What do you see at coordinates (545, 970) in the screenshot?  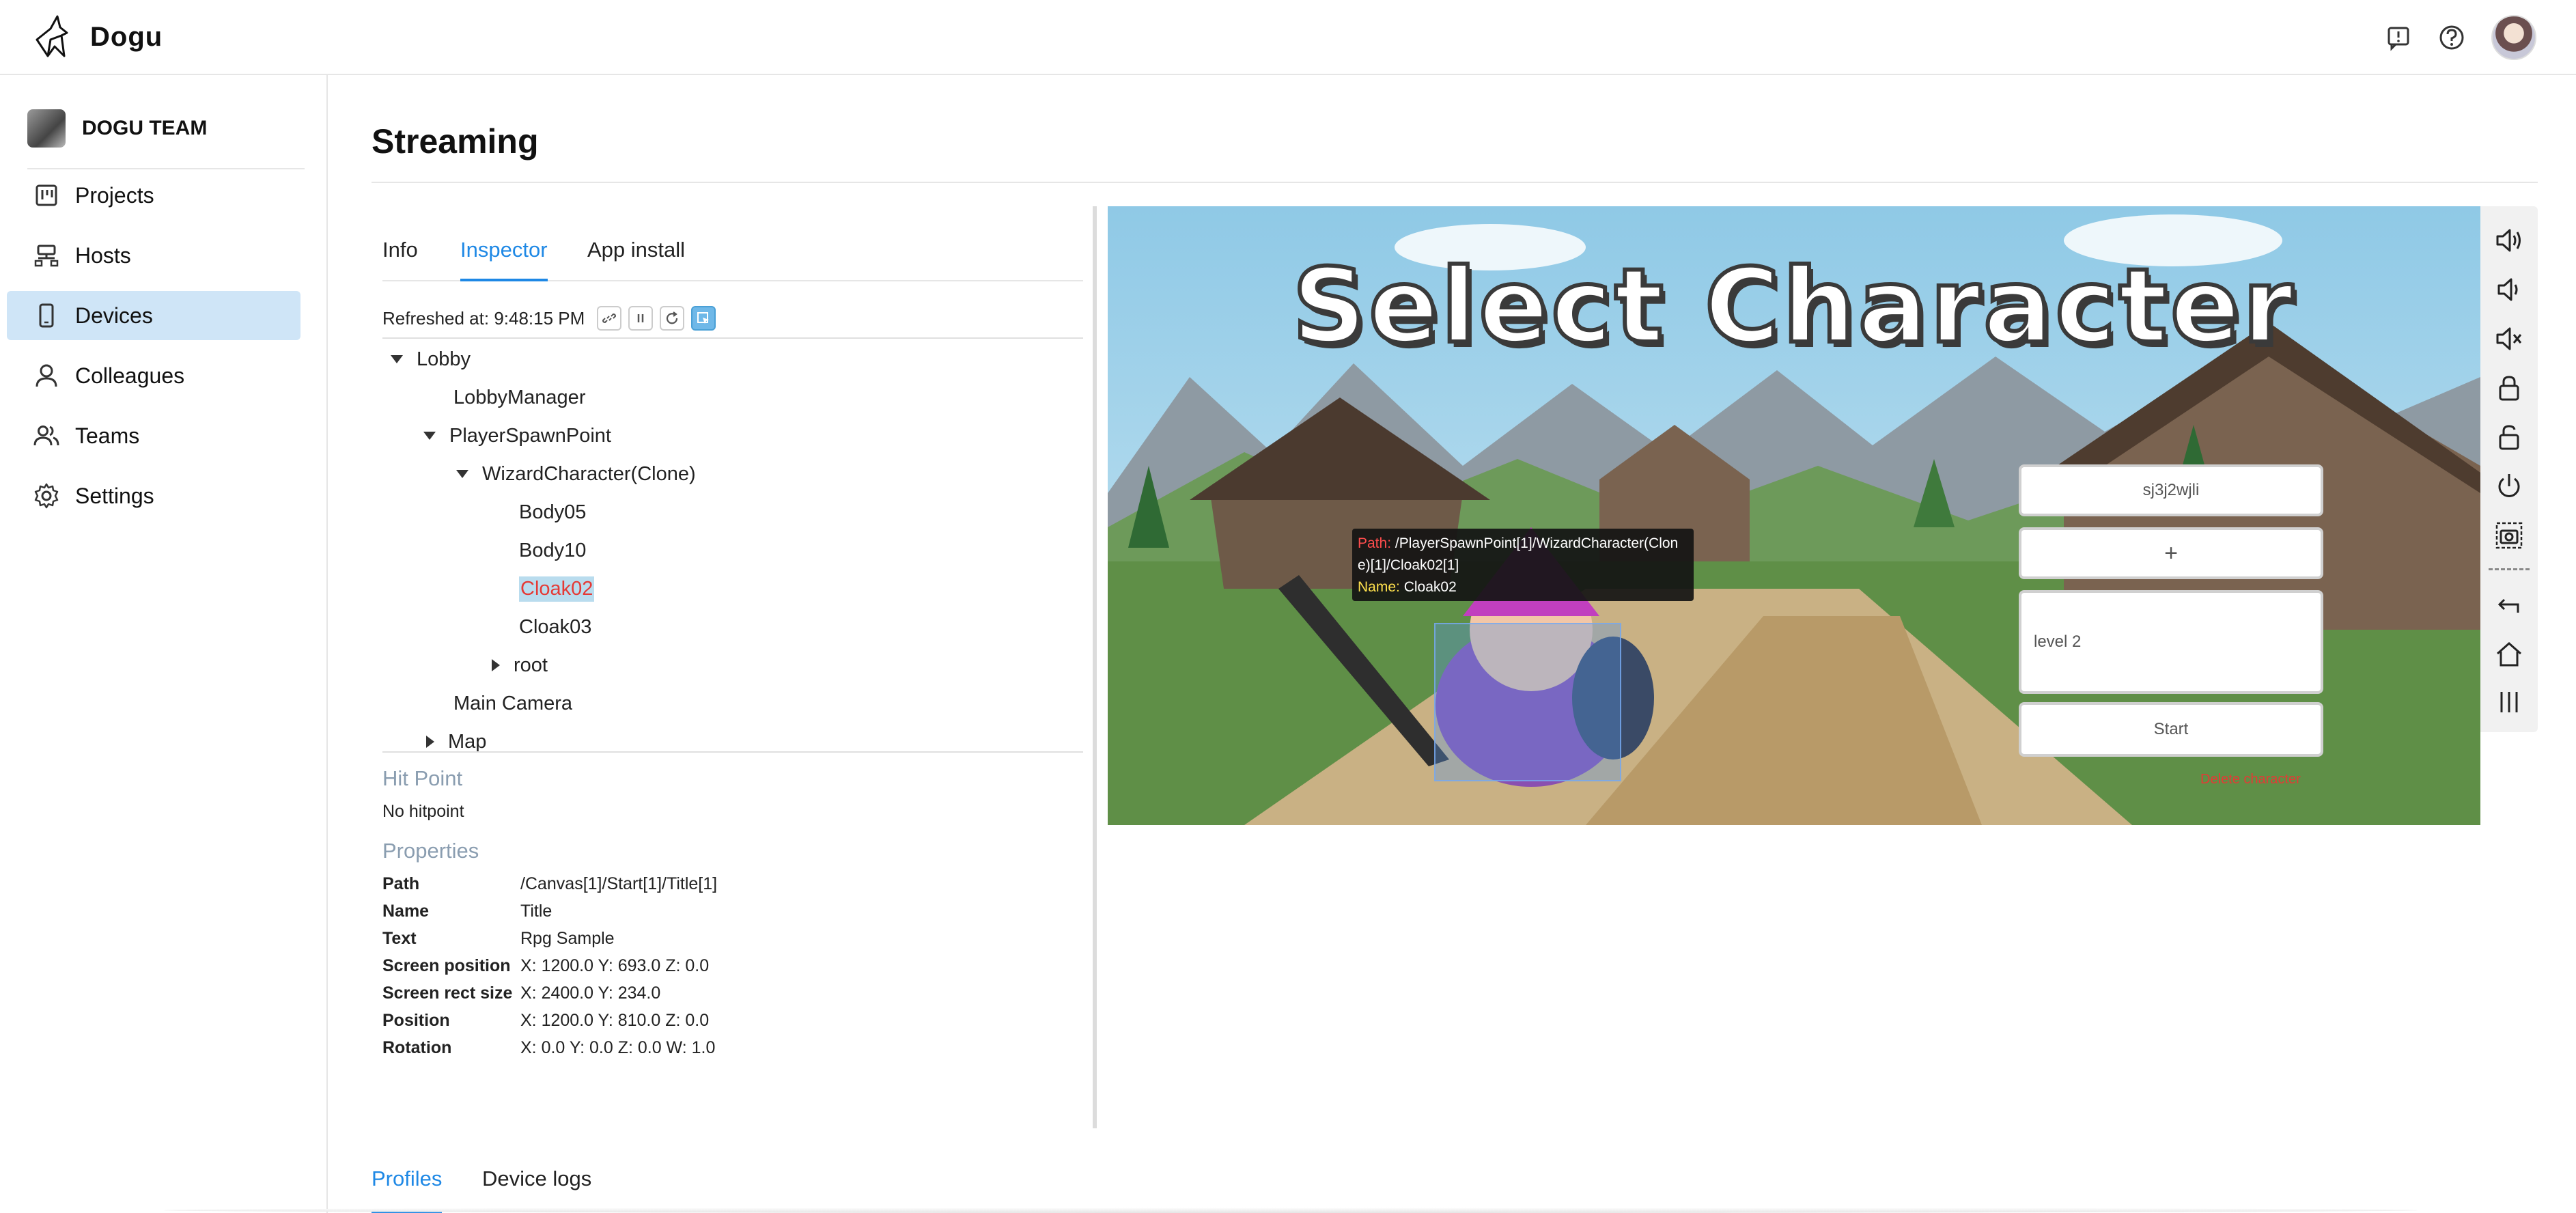 I see `property-row: Screen position X: 1200.0 Y: 693.0 Z: 0.0` at bounding box center [545, 970].